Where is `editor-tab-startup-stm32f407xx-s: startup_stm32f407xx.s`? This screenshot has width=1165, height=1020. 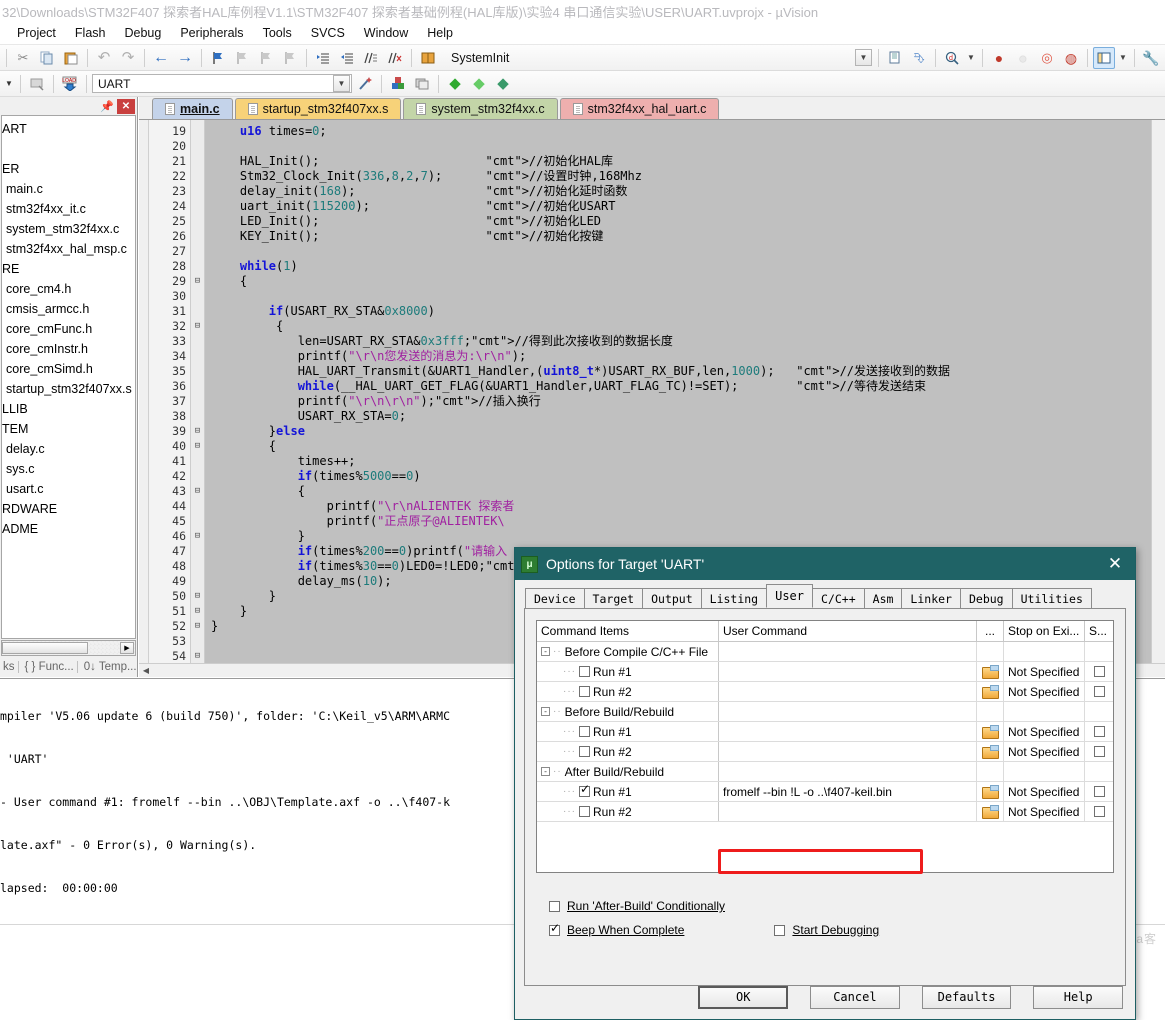 editor-tab-startup-stm32f407xx-s: startup_stm32f407xx.s is located at coordinates (318, 108).